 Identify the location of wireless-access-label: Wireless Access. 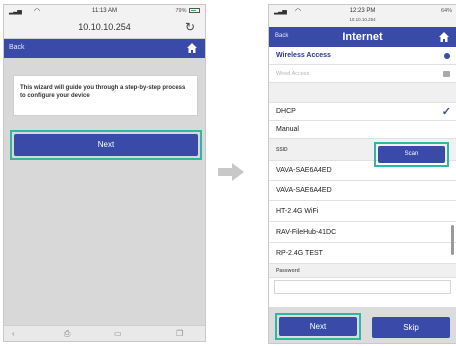
(303, 55).